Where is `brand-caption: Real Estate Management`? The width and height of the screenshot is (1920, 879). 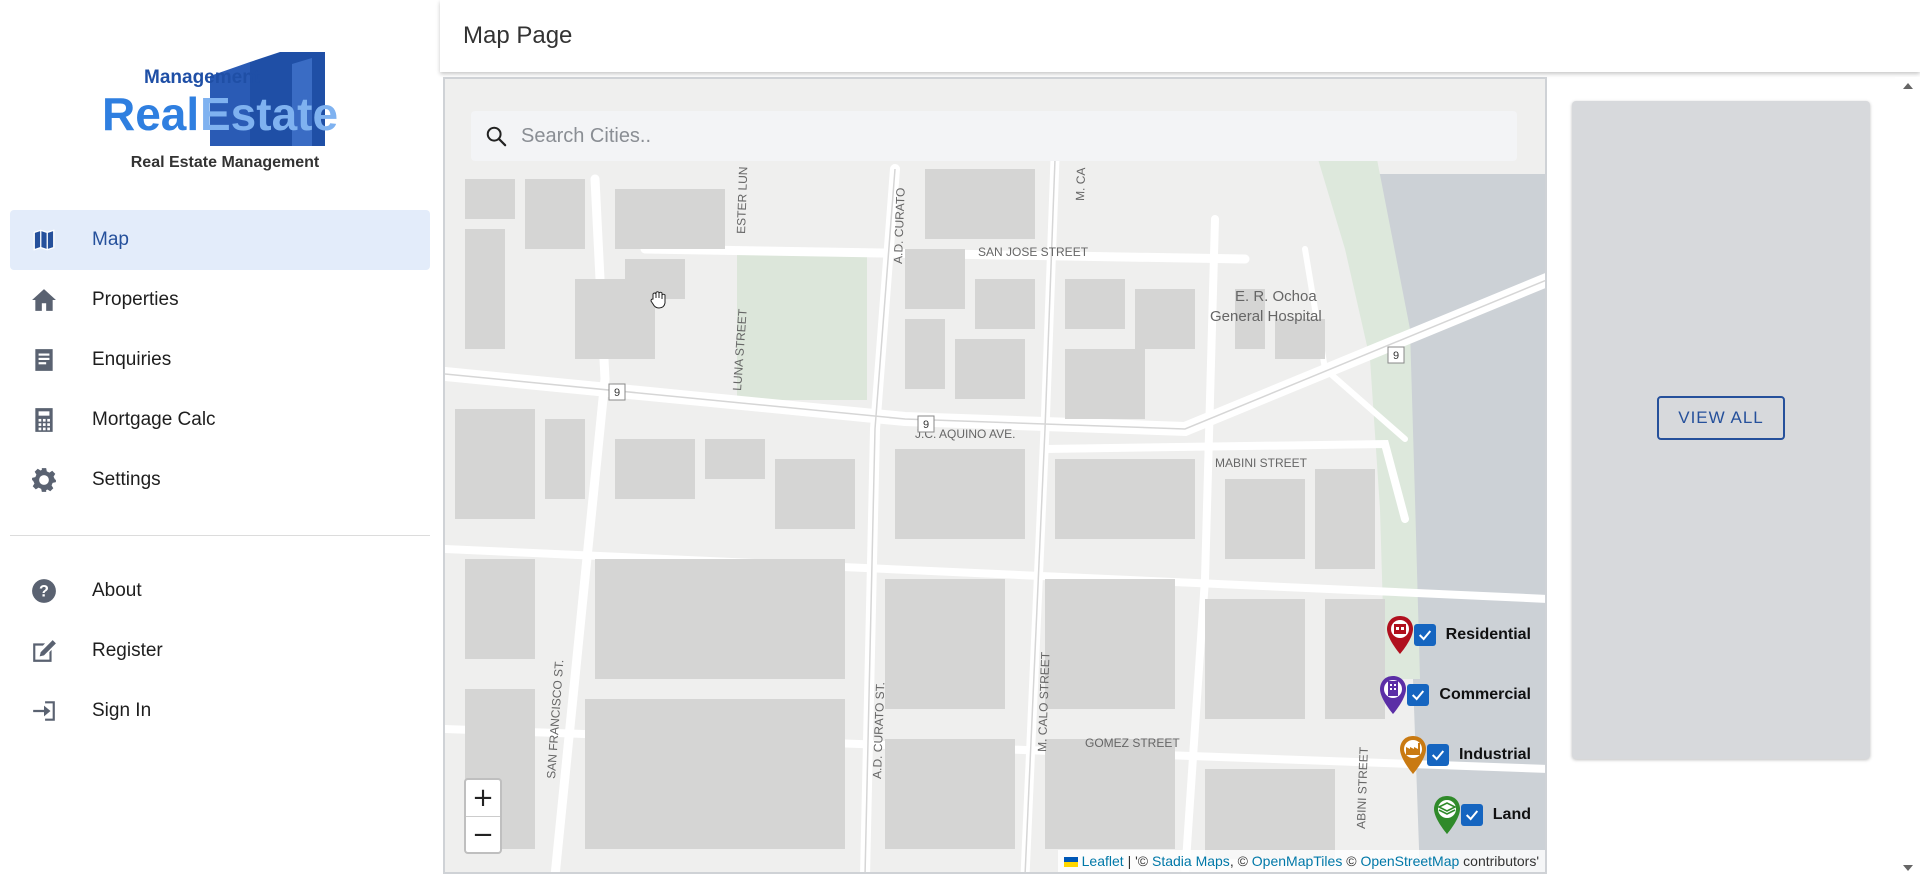
brand-caption: Real Estate Management is located at coordinates (225, 162).